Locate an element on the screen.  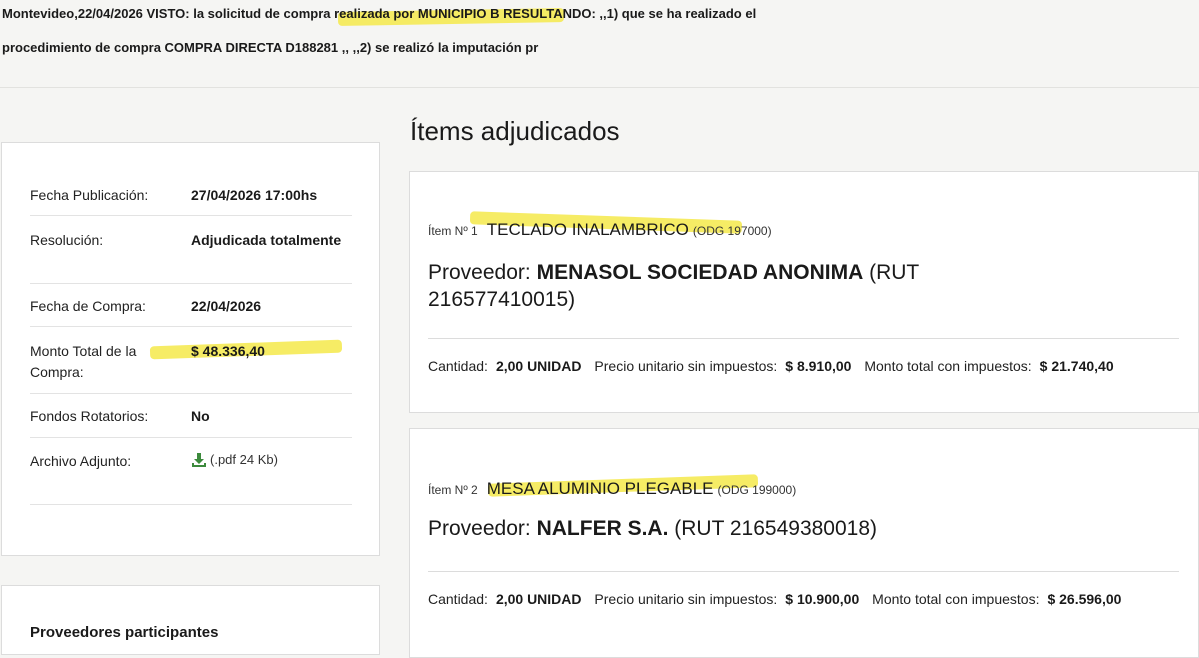
info-row-purchase-date: Fecha de Compra: 22/04/2026 is located at coordinates (191, 311).